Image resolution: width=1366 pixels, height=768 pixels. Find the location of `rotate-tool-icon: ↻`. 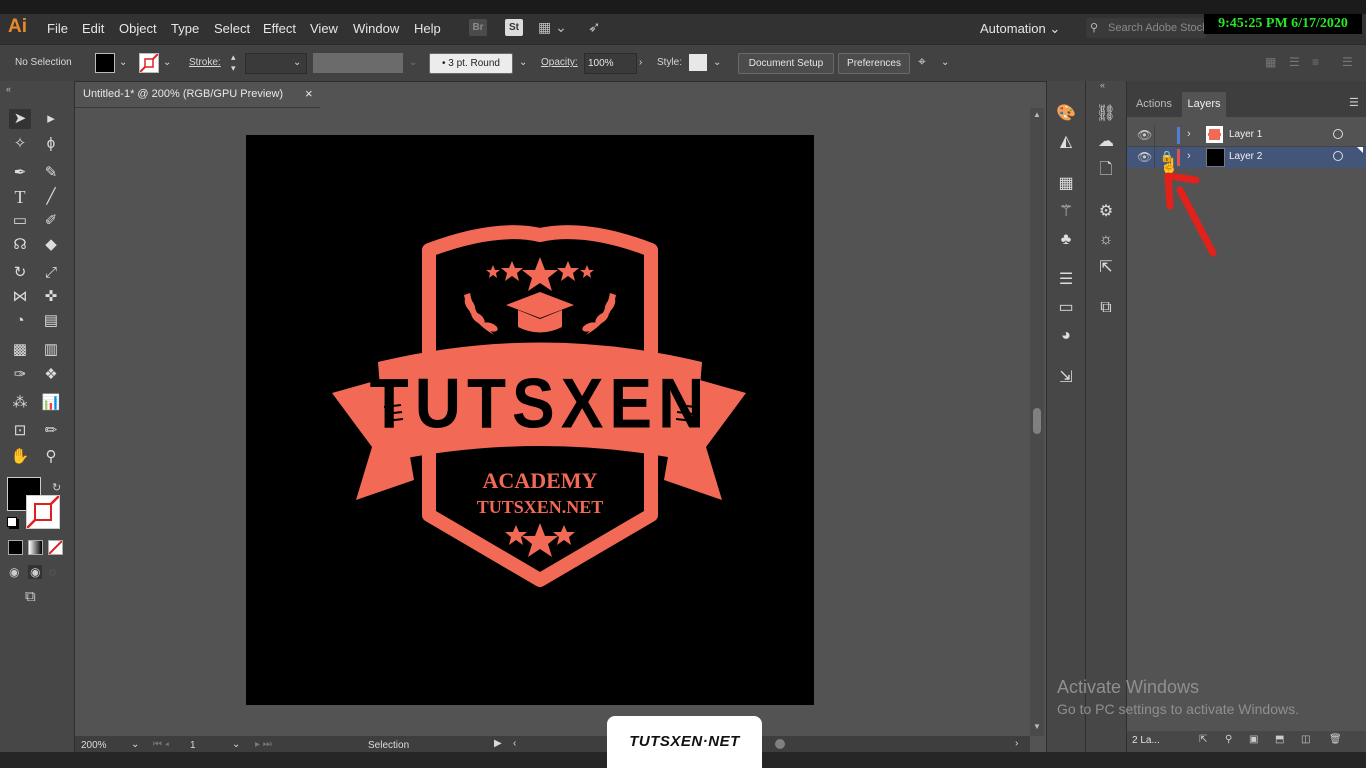

rotate-tool-icon: ↻ is located at coordinates (20, 273).